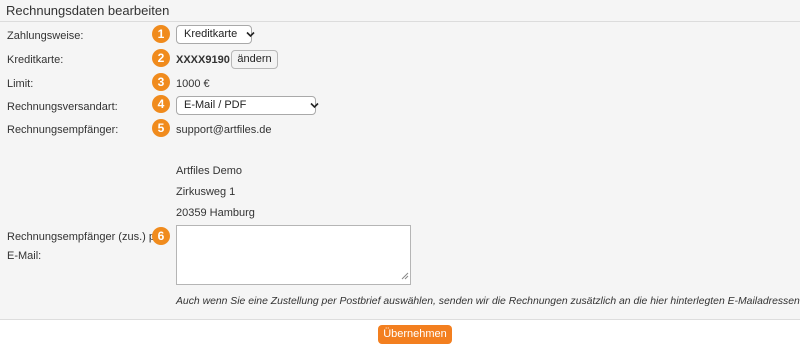 The width and height of the screenshot is (800, 349). I want to click on limit-label: Limit:, so click(20, 84).